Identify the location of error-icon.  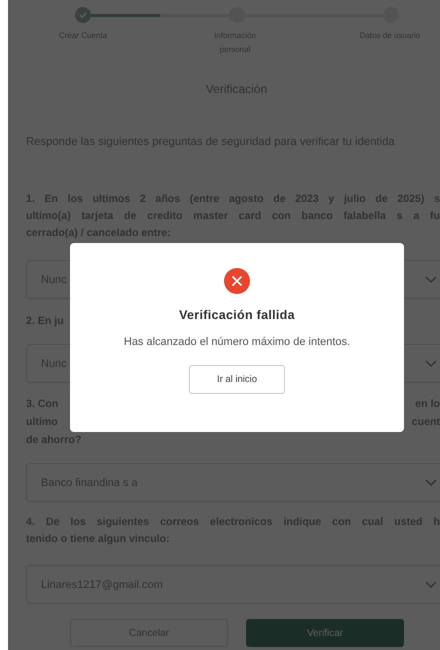
(237, 281).